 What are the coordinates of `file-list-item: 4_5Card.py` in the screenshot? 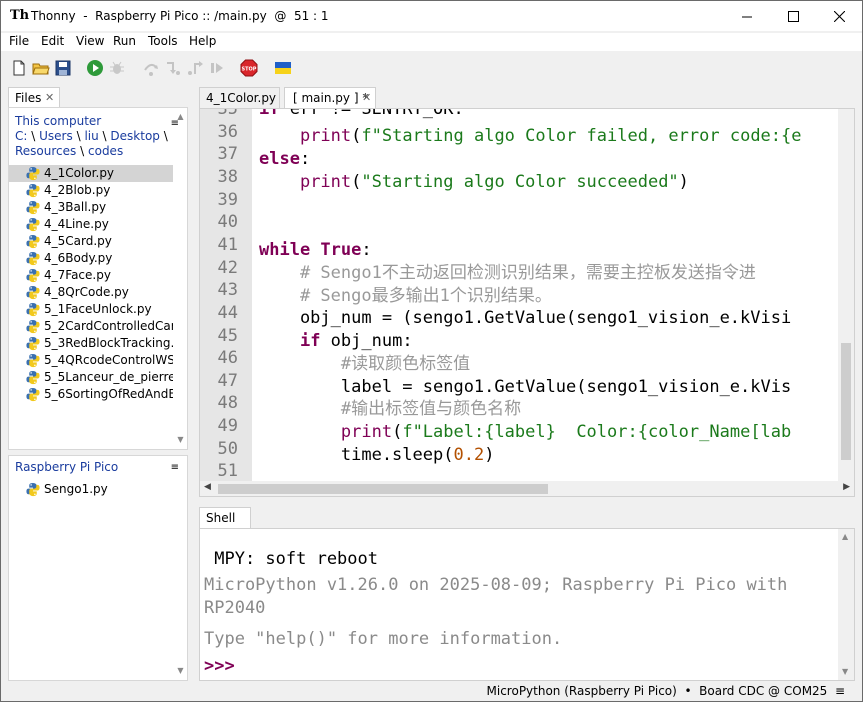 It's located at (91, 241).